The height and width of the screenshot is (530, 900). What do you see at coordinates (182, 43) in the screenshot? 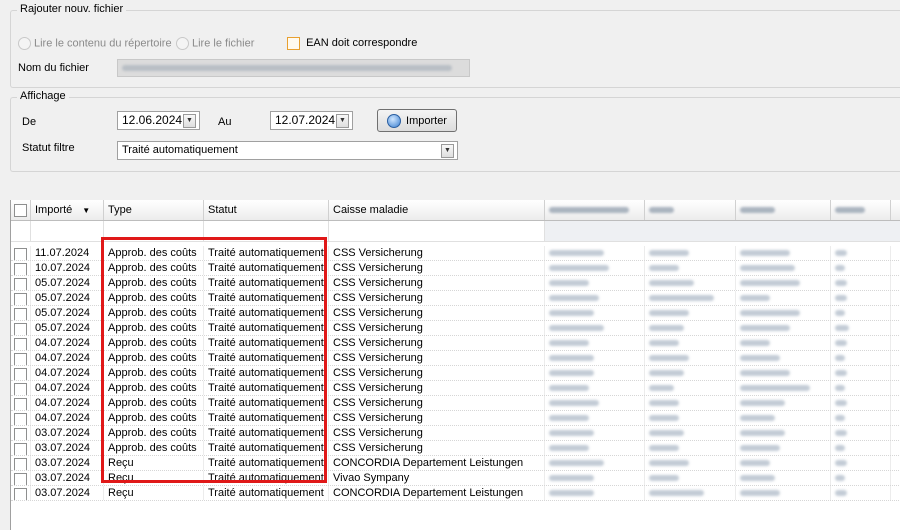
I see `radio-file-circle` at bounding box center [182, 43].